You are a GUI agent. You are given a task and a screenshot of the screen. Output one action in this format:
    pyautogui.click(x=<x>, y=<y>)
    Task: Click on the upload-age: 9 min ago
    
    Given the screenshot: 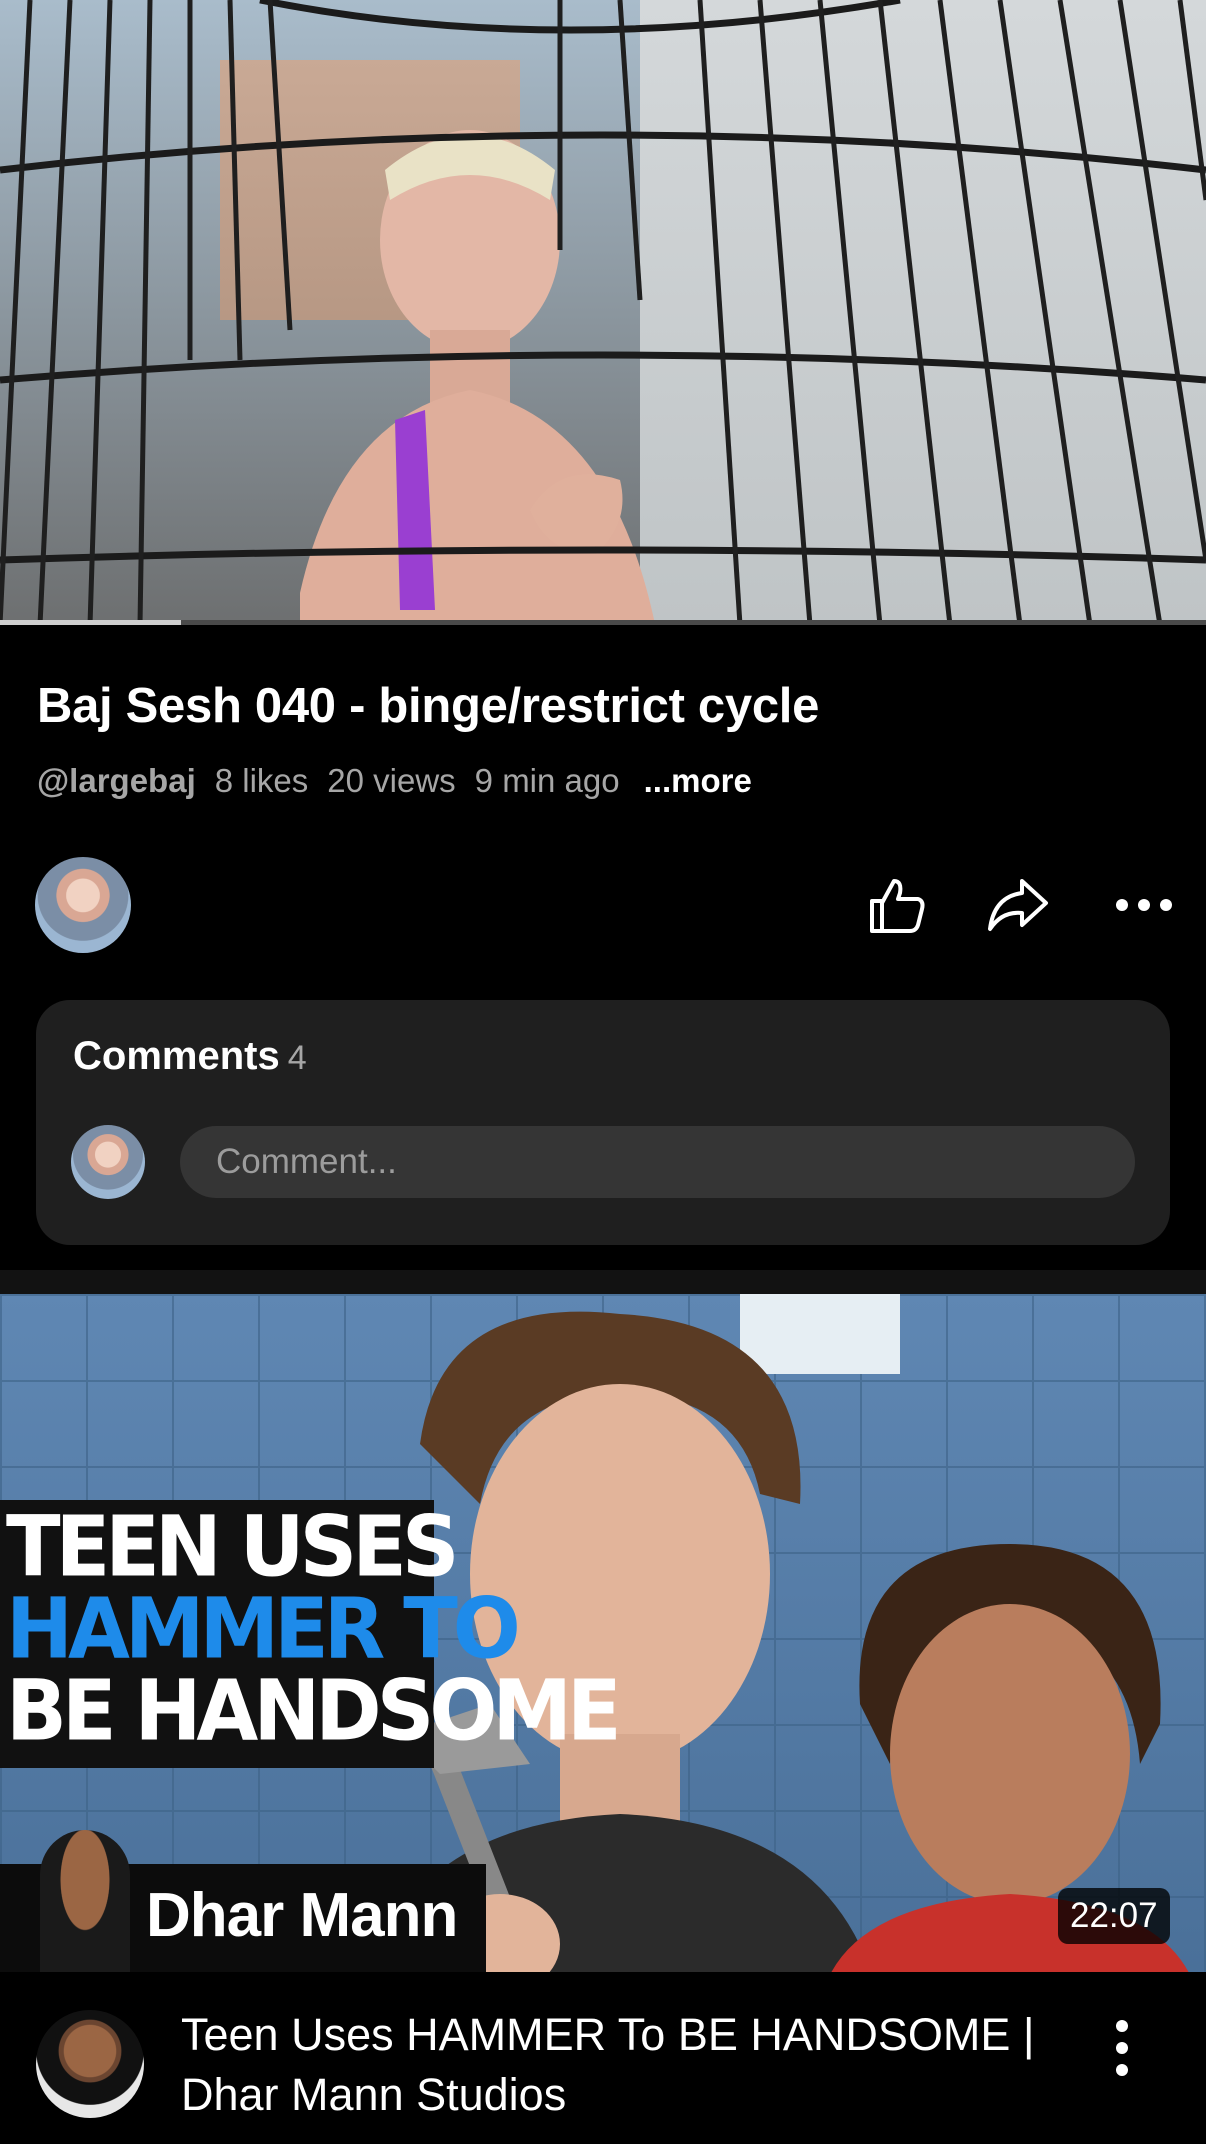 What is the action you would take?
    pyautogui.click(x=547, y=780)
    